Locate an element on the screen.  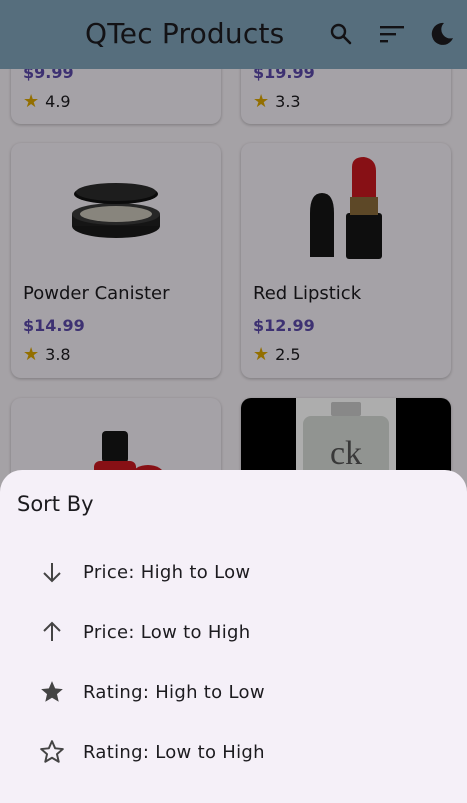
sort-option-price-low-high: Price: Low to High is located at coordinates (233, 632).